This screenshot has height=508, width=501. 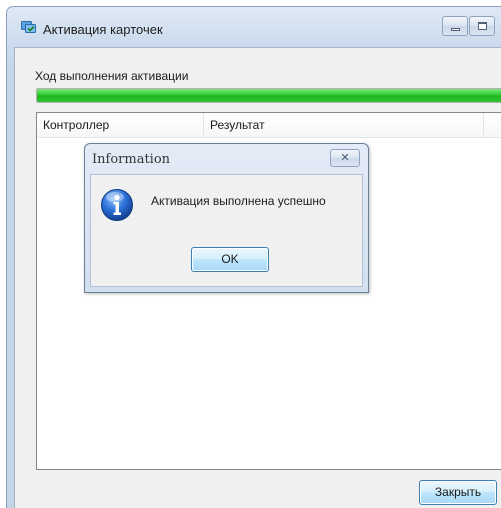 I want to click on dialog-message: Активация выполнена успешно, so click(x=238, y=201).